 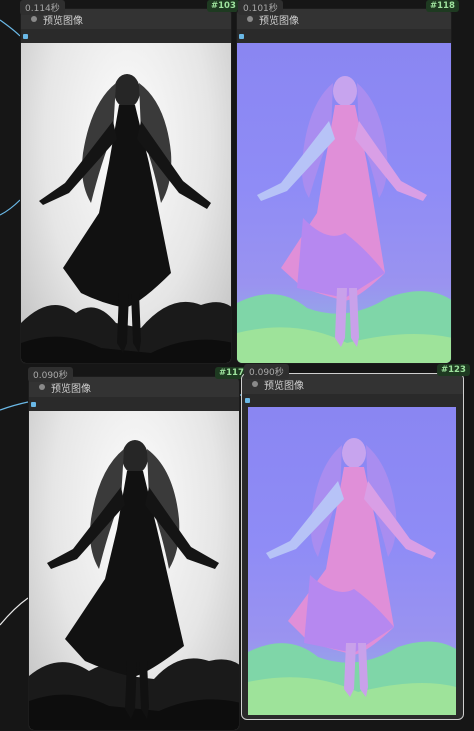 I want to click on execution-time-badge: 0.114秒, so click(x=42, y=7).